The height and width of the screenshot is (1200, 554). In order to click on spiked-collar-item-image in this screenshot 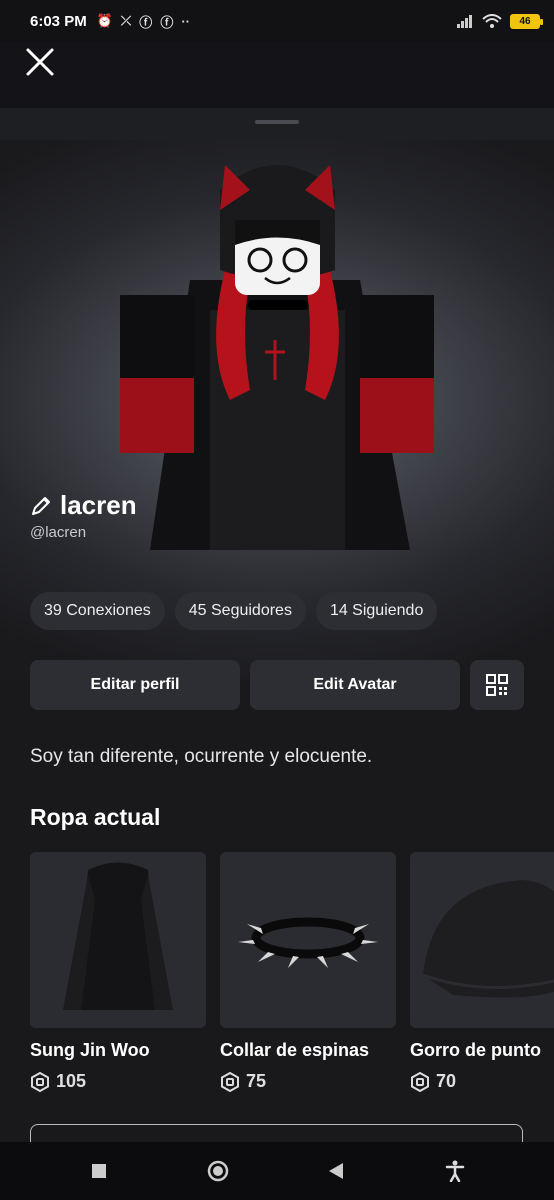, I will do `click(308, 942)`.